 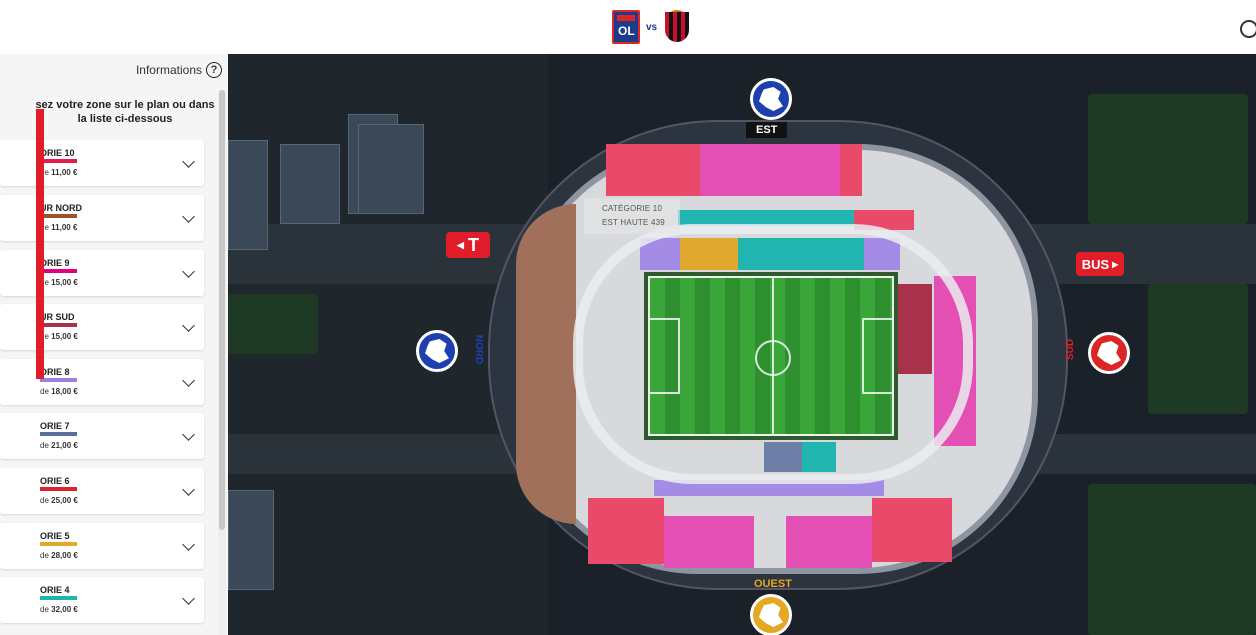 I want to click on category-name: ORIE 9, so click(x=55, y=263).